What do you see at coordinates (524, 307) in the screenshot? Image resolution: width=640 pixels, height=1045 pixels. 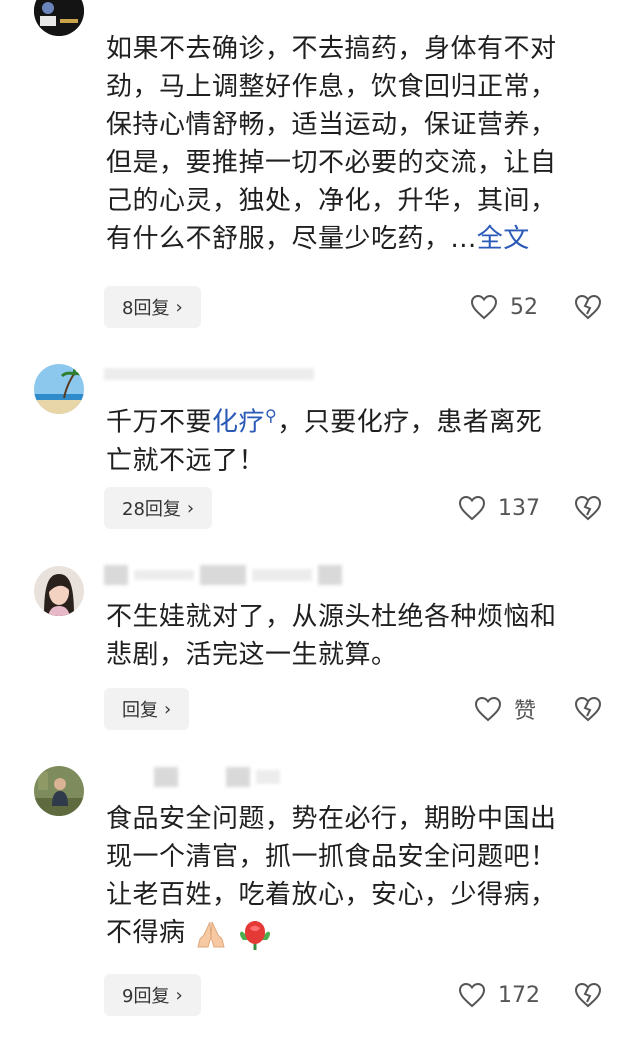 I see `like-count: 52` at bounding box center [524, 307].